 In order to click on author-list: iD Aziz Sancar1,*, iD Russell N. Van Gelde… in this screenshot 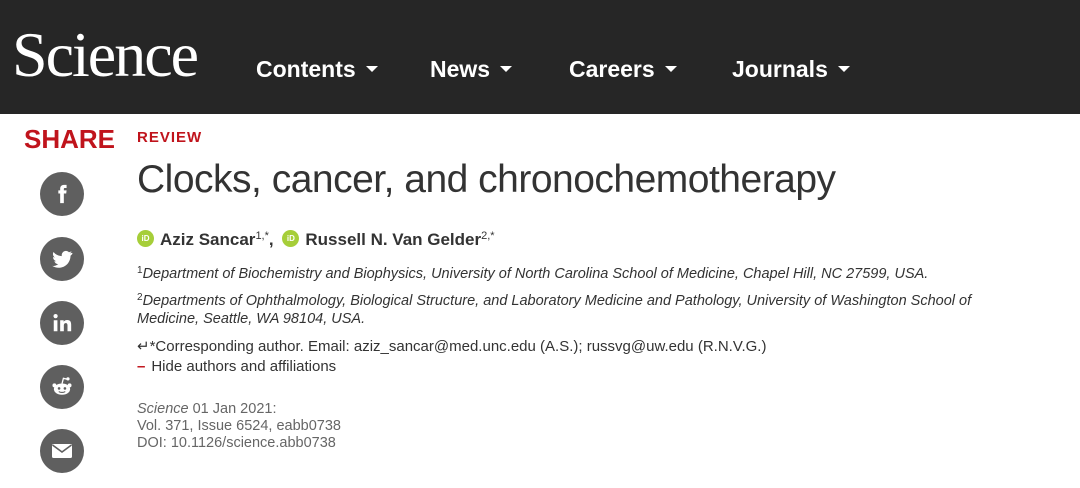, I will do `click(316, 240)`.